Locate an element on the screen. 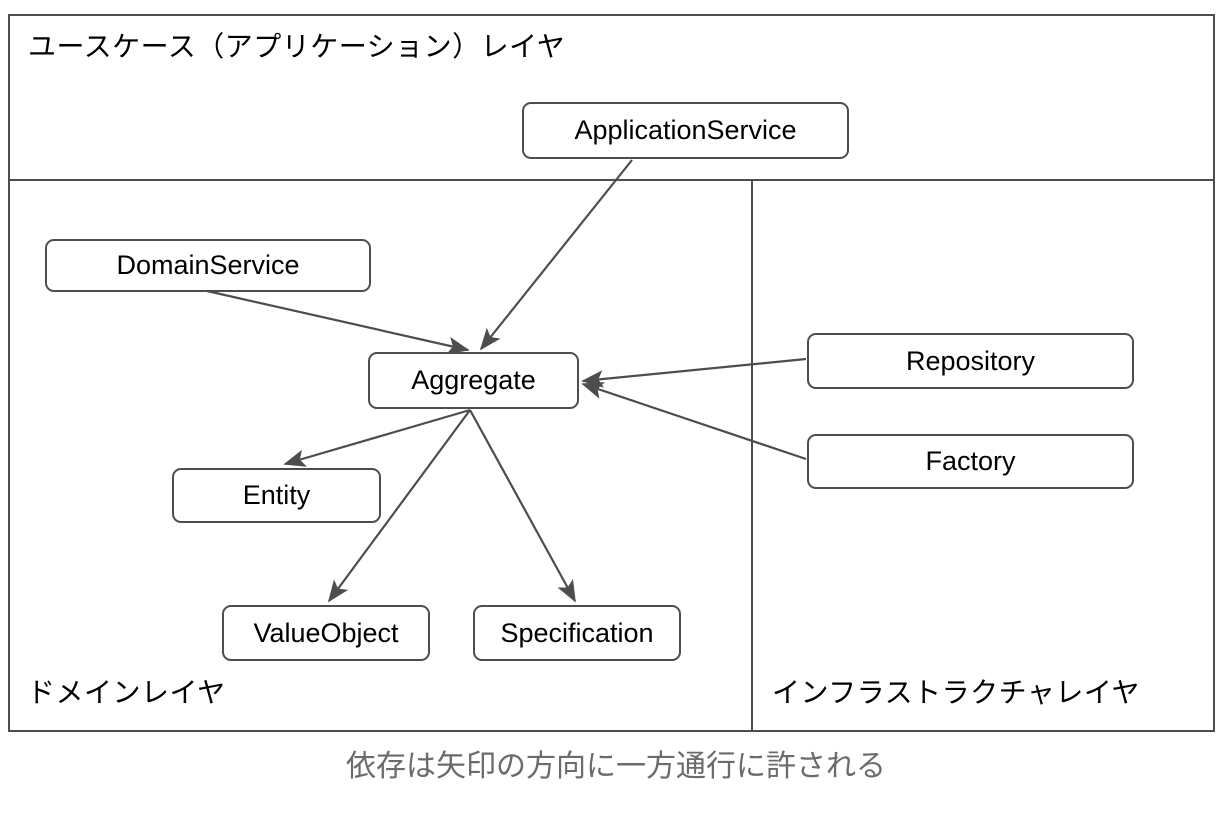 The width and height of the screenshot is (1232, 814). node-domainservice-label: DomainService is located at coordinates (208, 265).